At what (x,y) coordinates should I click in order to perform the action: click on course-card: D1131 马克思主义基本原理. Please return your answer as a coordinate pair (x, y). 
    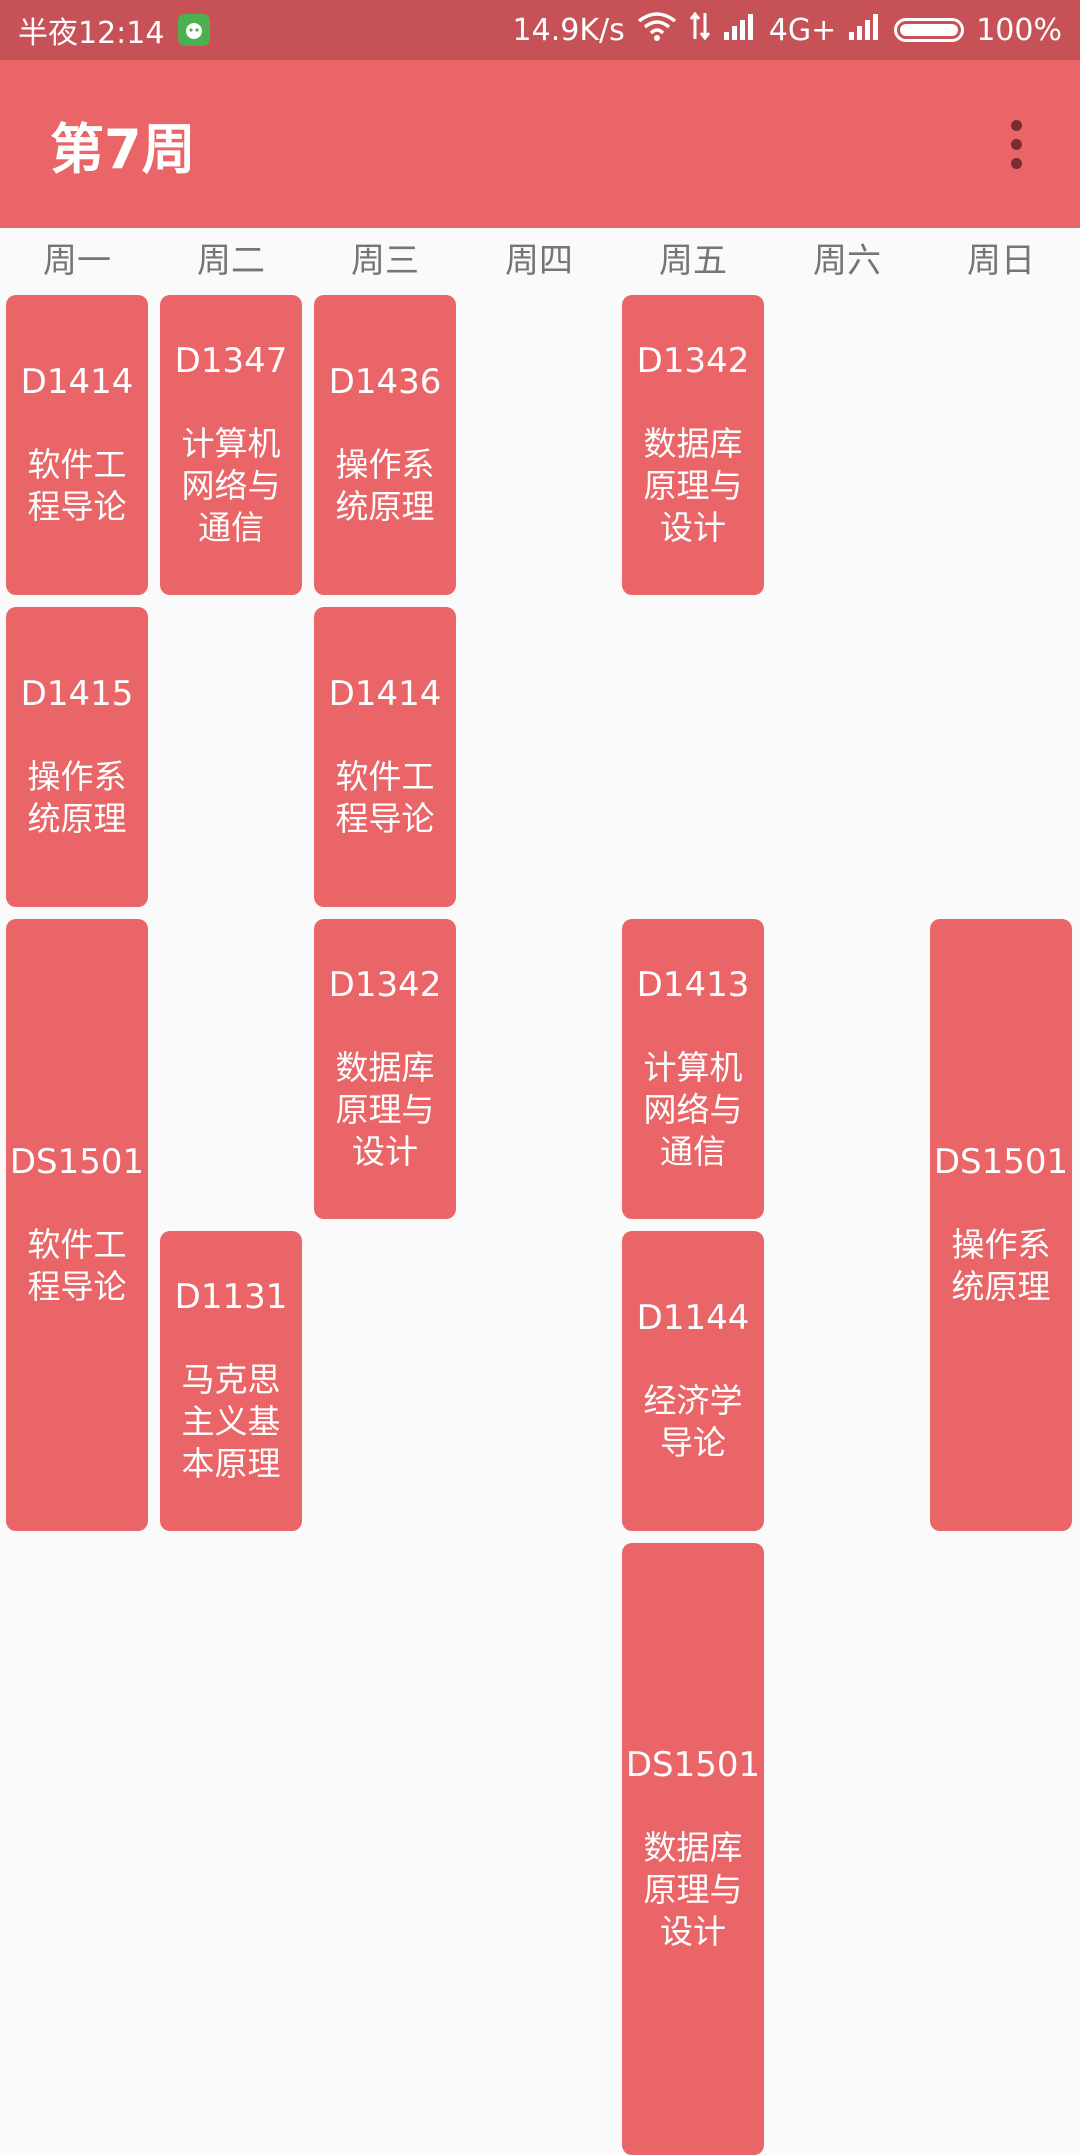
    Looking at the image, I should click on (231, 1381).